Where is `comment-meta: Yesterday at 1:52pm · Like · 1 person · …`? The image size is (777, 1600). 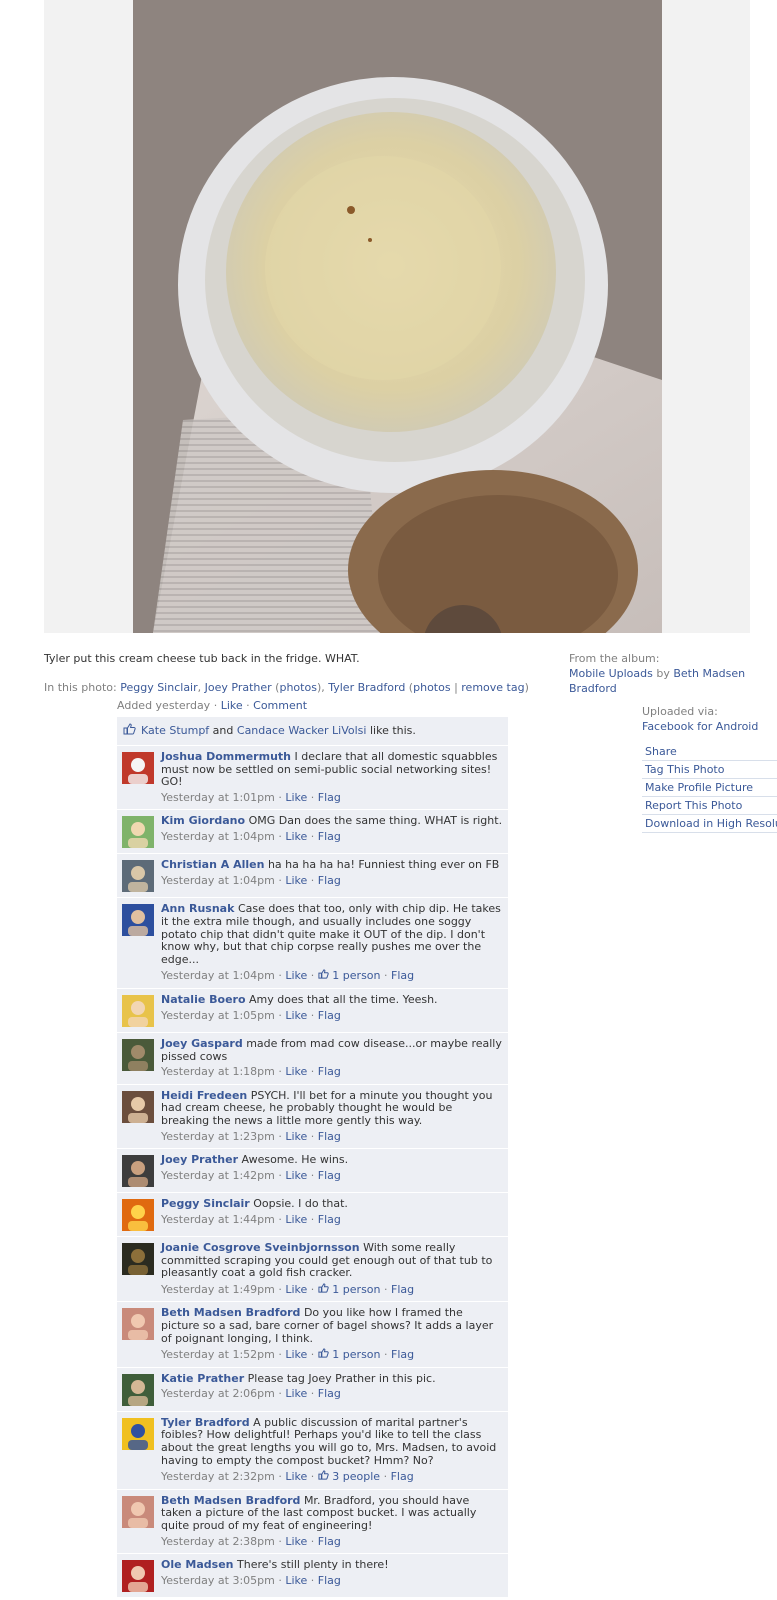 comment-meta: Yesterday at 1:52pm · Like · 1 person · … is located at coordinates (288, 1355).